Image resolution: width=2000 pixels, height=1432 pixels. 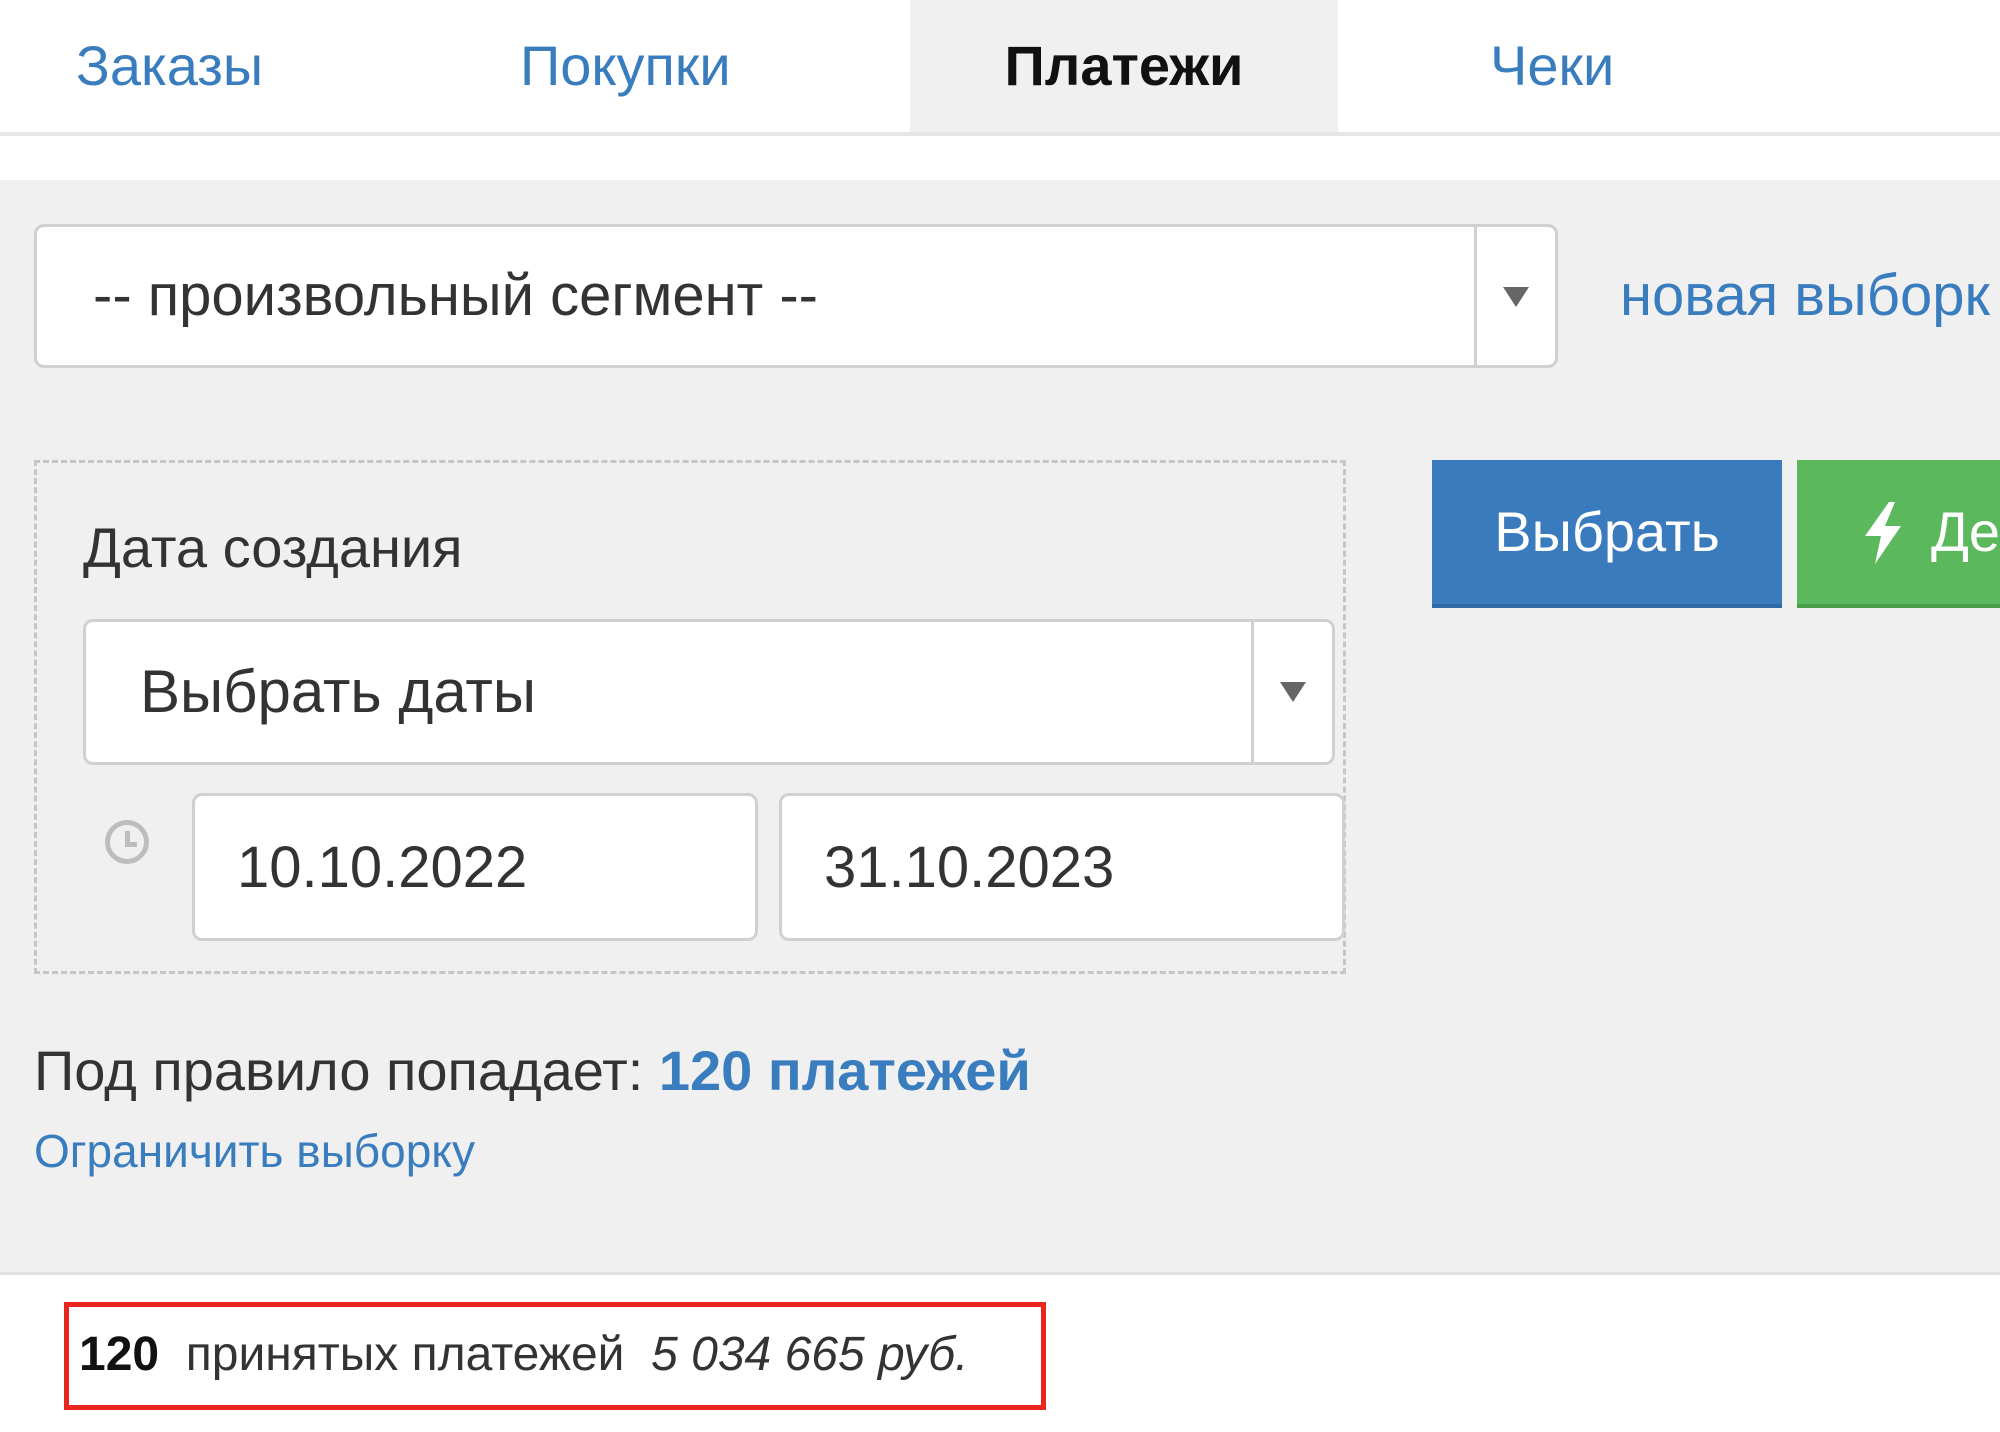 I want to click on date-from-input, so click(x=475, y=867).